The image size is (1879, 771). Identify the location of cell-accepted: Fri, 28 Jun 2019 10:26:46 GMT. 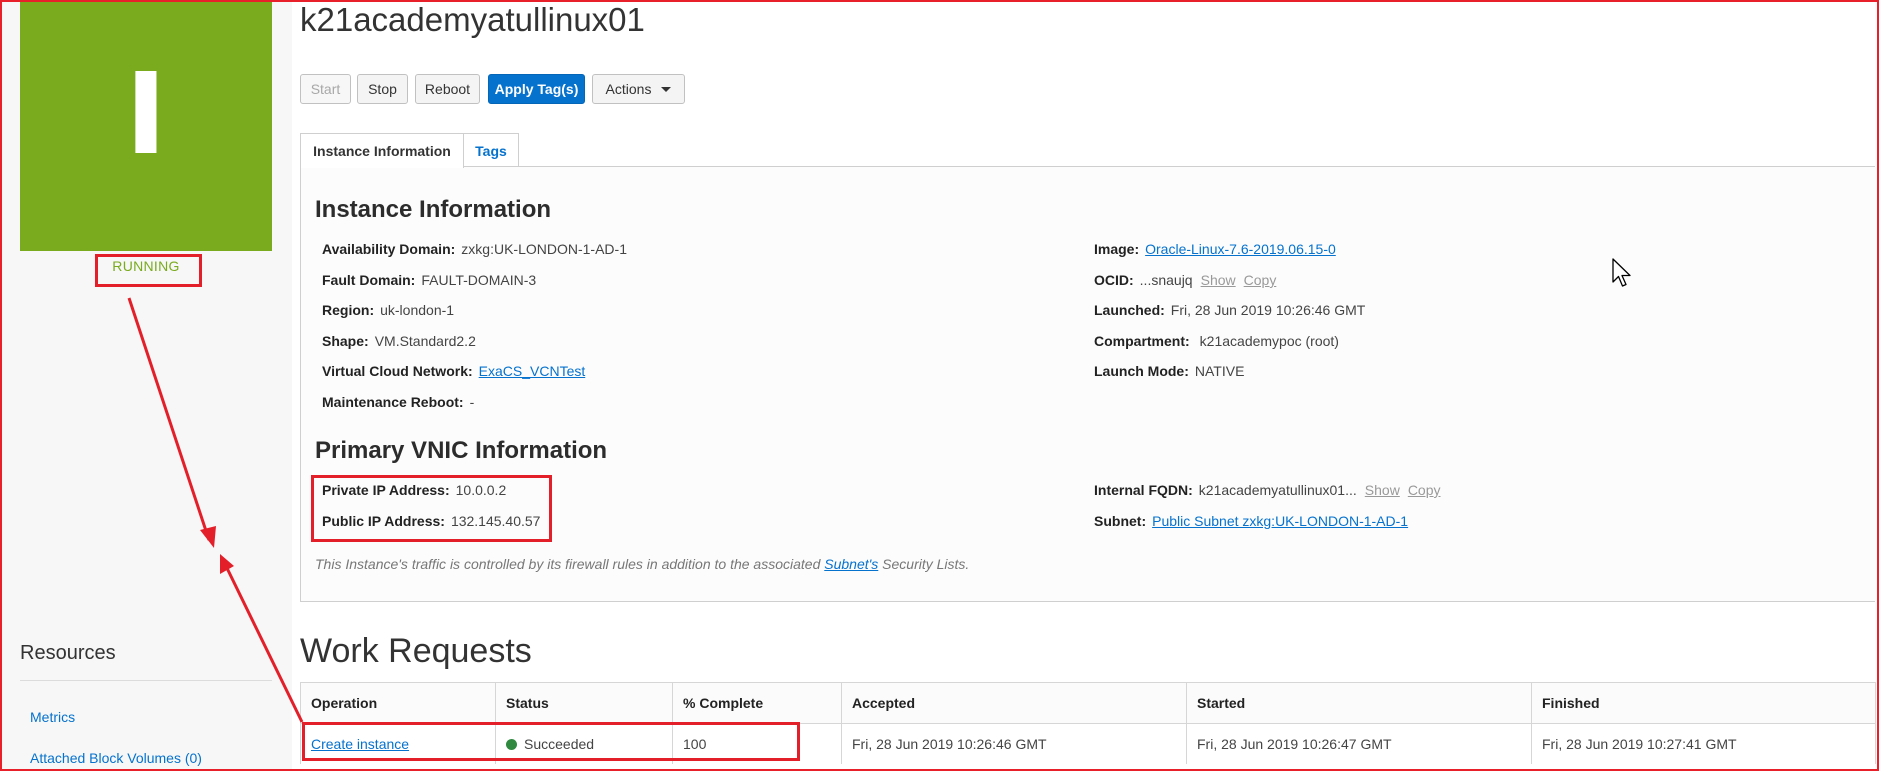
(1014, 743).